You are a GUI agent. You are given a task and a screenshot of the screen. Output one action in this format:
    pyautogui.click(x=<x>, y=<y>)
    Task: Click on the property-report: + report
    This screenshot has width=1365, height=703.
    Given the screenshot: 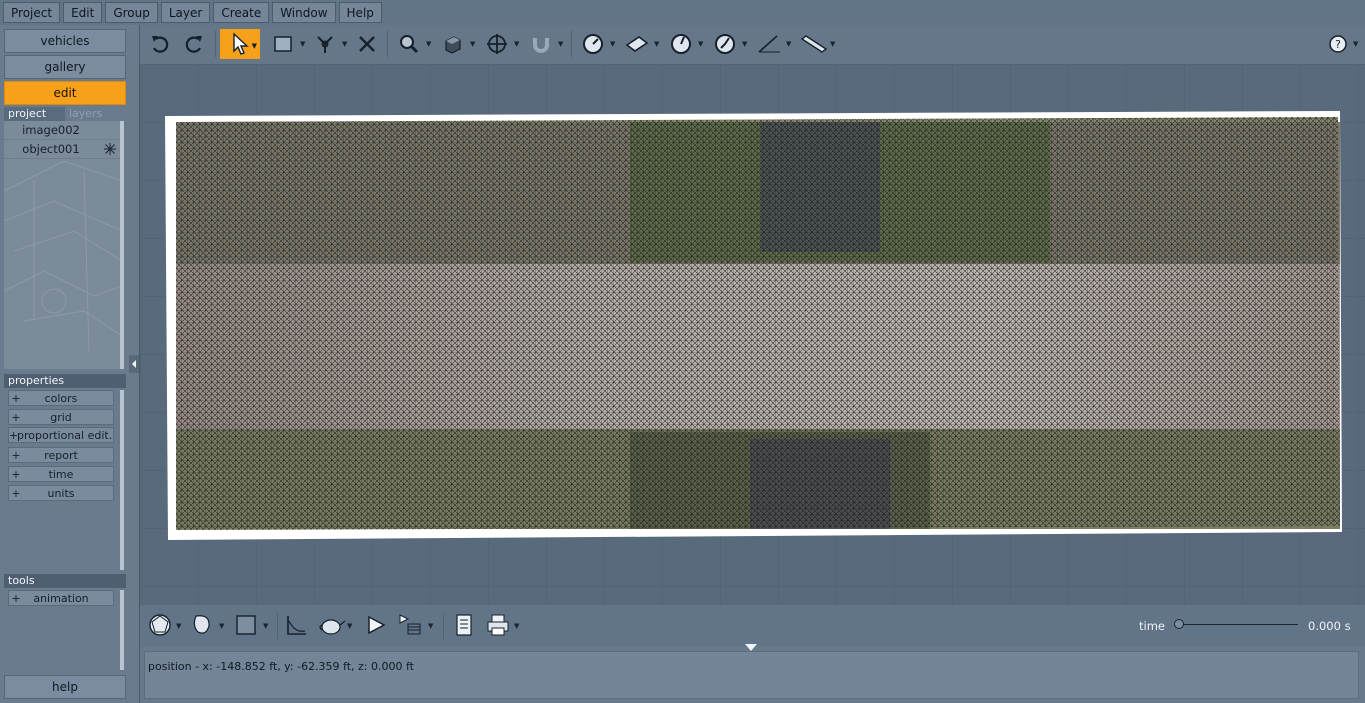 What is the action you would take?
    pyautogui.click(x=61, y=455)
    